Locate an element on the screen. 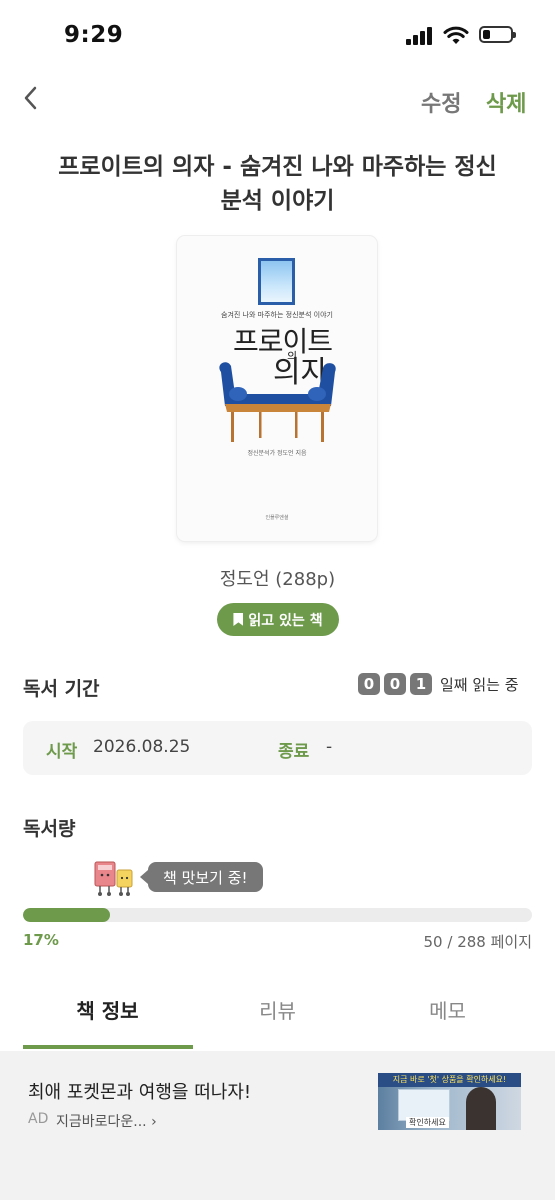  ad-label: AD is located at coordinates (38, 1119).